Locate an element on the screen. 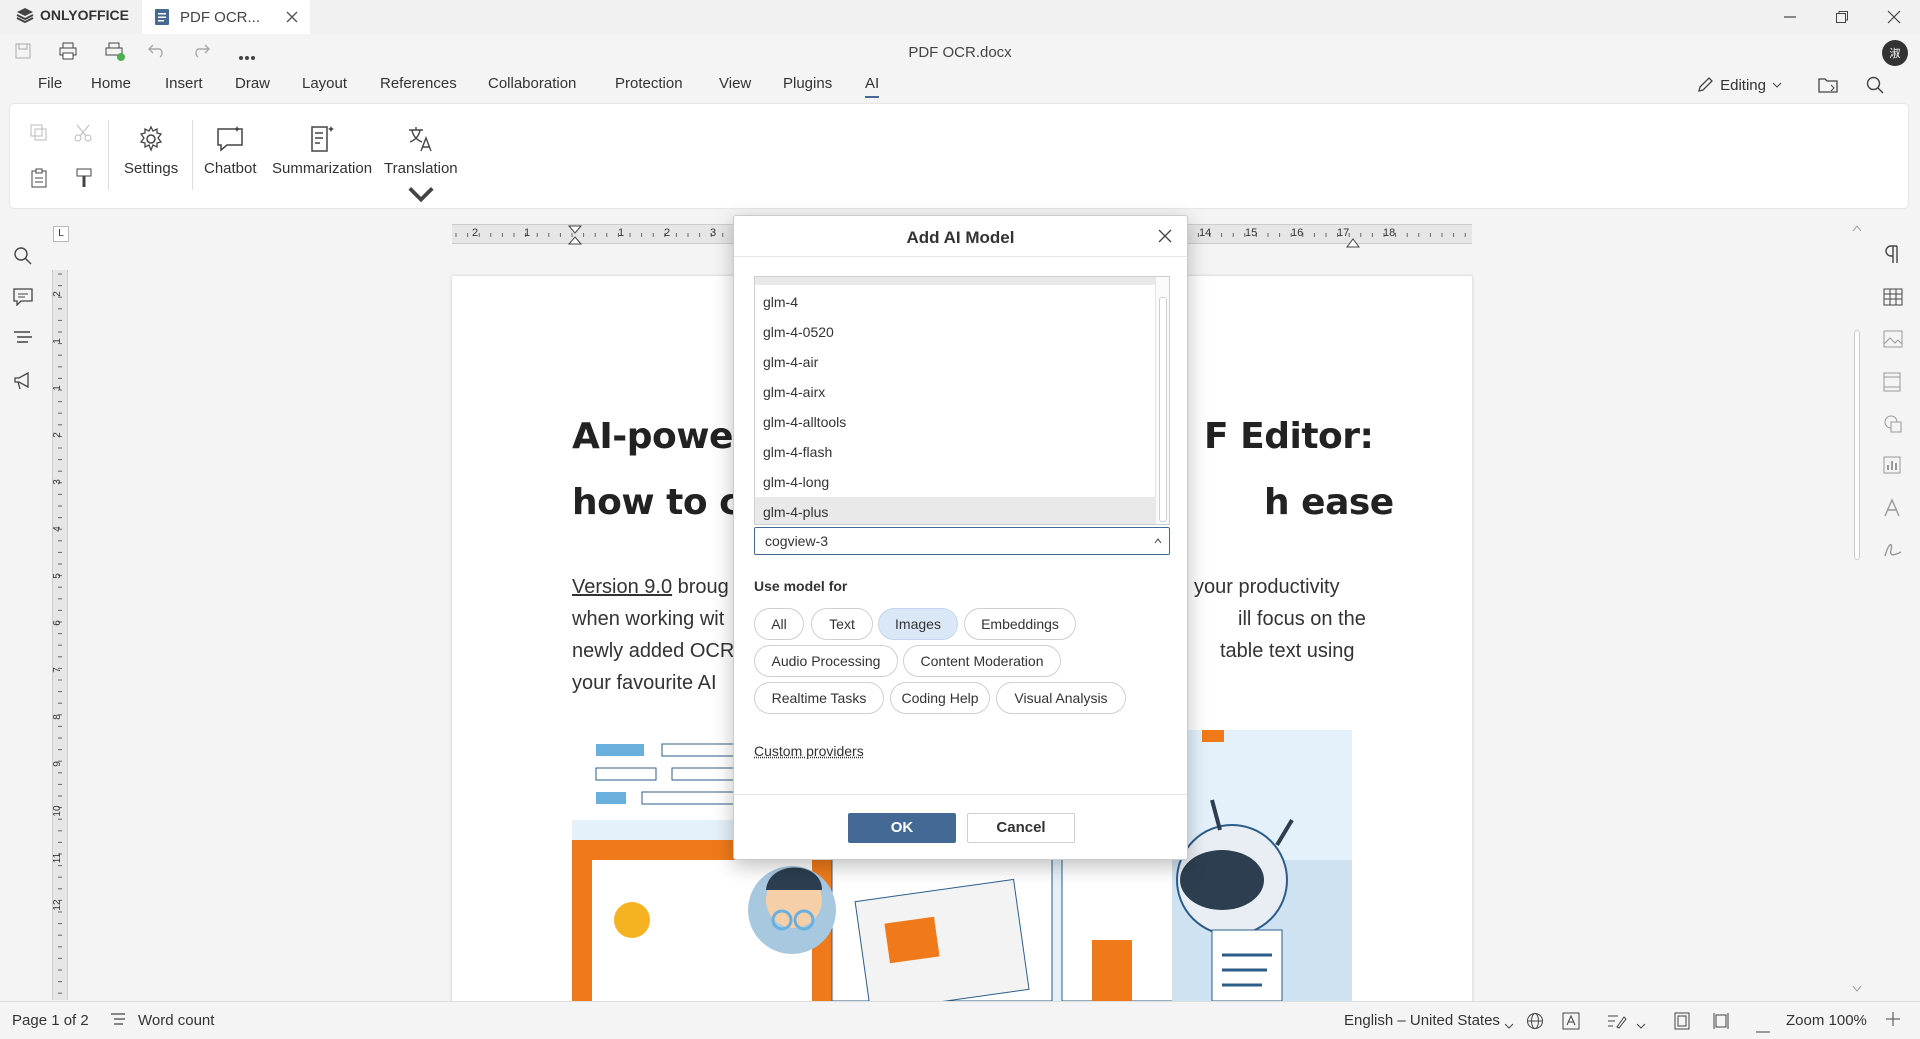 The width and height of the screenshot is (1920, 1039). globe-icon is located at coordinates (1535, 1023).